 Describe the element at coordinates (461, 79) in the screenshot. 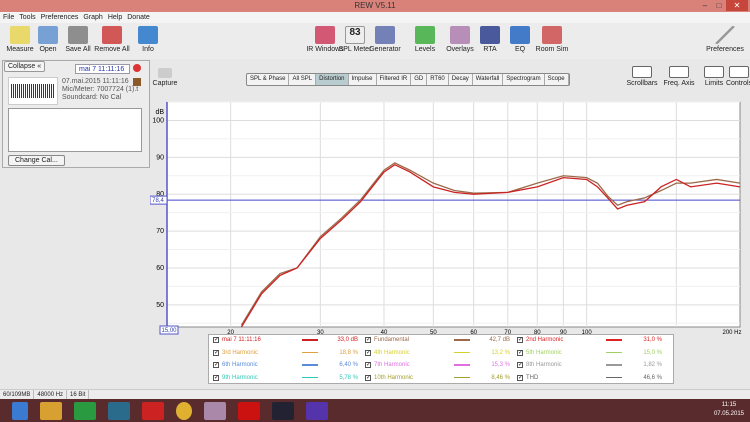

I see `tab-decay: Decay` at that location.